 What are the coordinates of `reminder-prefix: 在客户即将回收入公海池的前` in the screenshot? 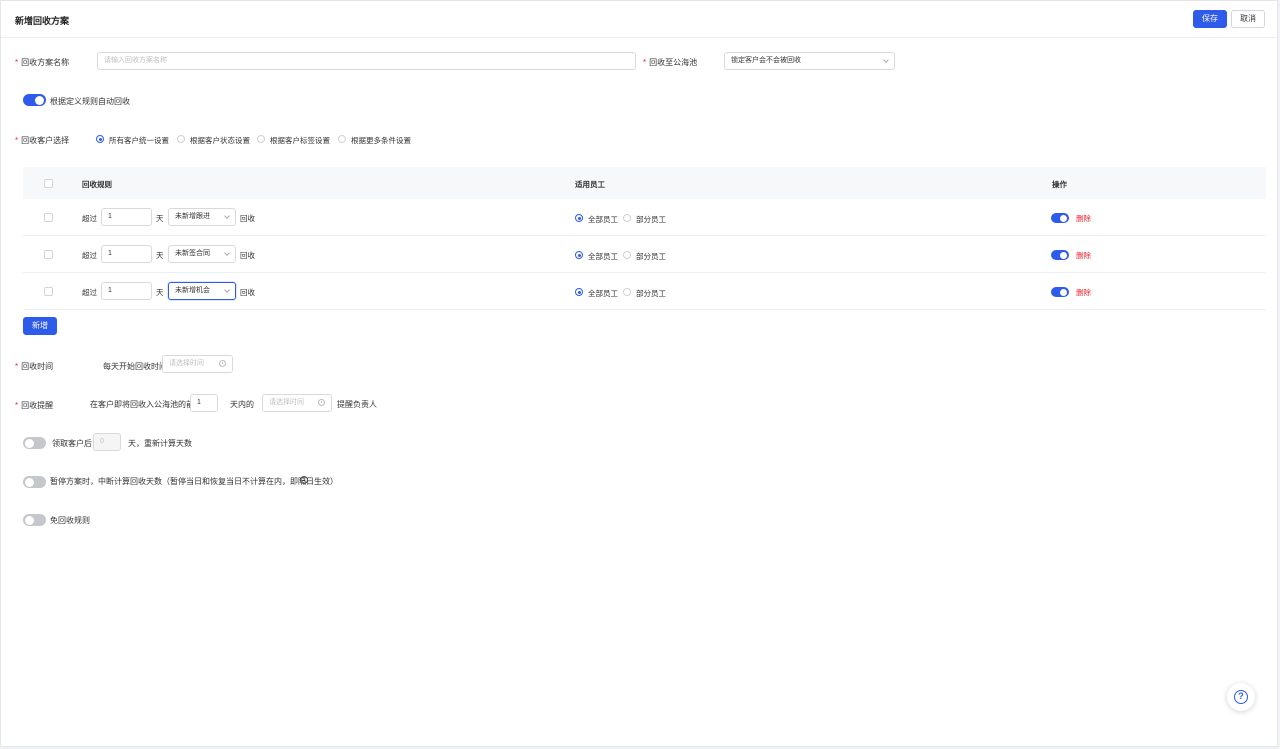 It's located at (142, 404).